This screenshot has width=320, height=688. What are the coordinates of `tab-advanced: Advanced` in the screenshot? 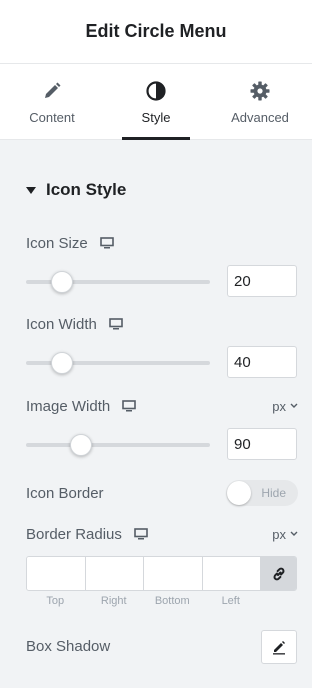 It's located at (260, 101).